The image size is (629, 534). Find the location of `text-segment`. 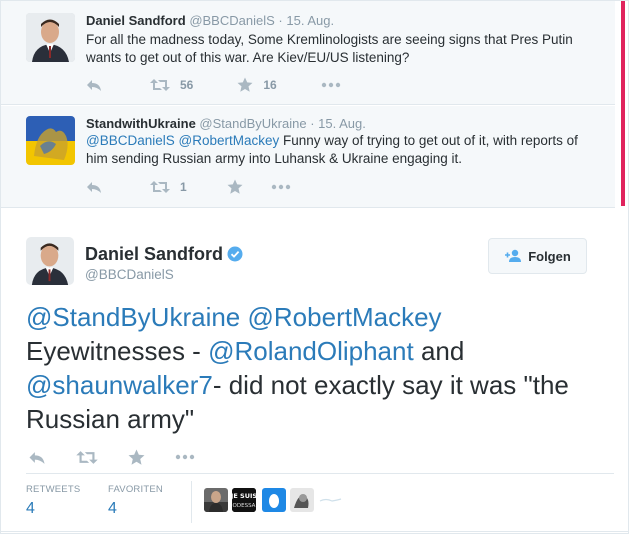

text-segment is located at coordinates (243, 317).